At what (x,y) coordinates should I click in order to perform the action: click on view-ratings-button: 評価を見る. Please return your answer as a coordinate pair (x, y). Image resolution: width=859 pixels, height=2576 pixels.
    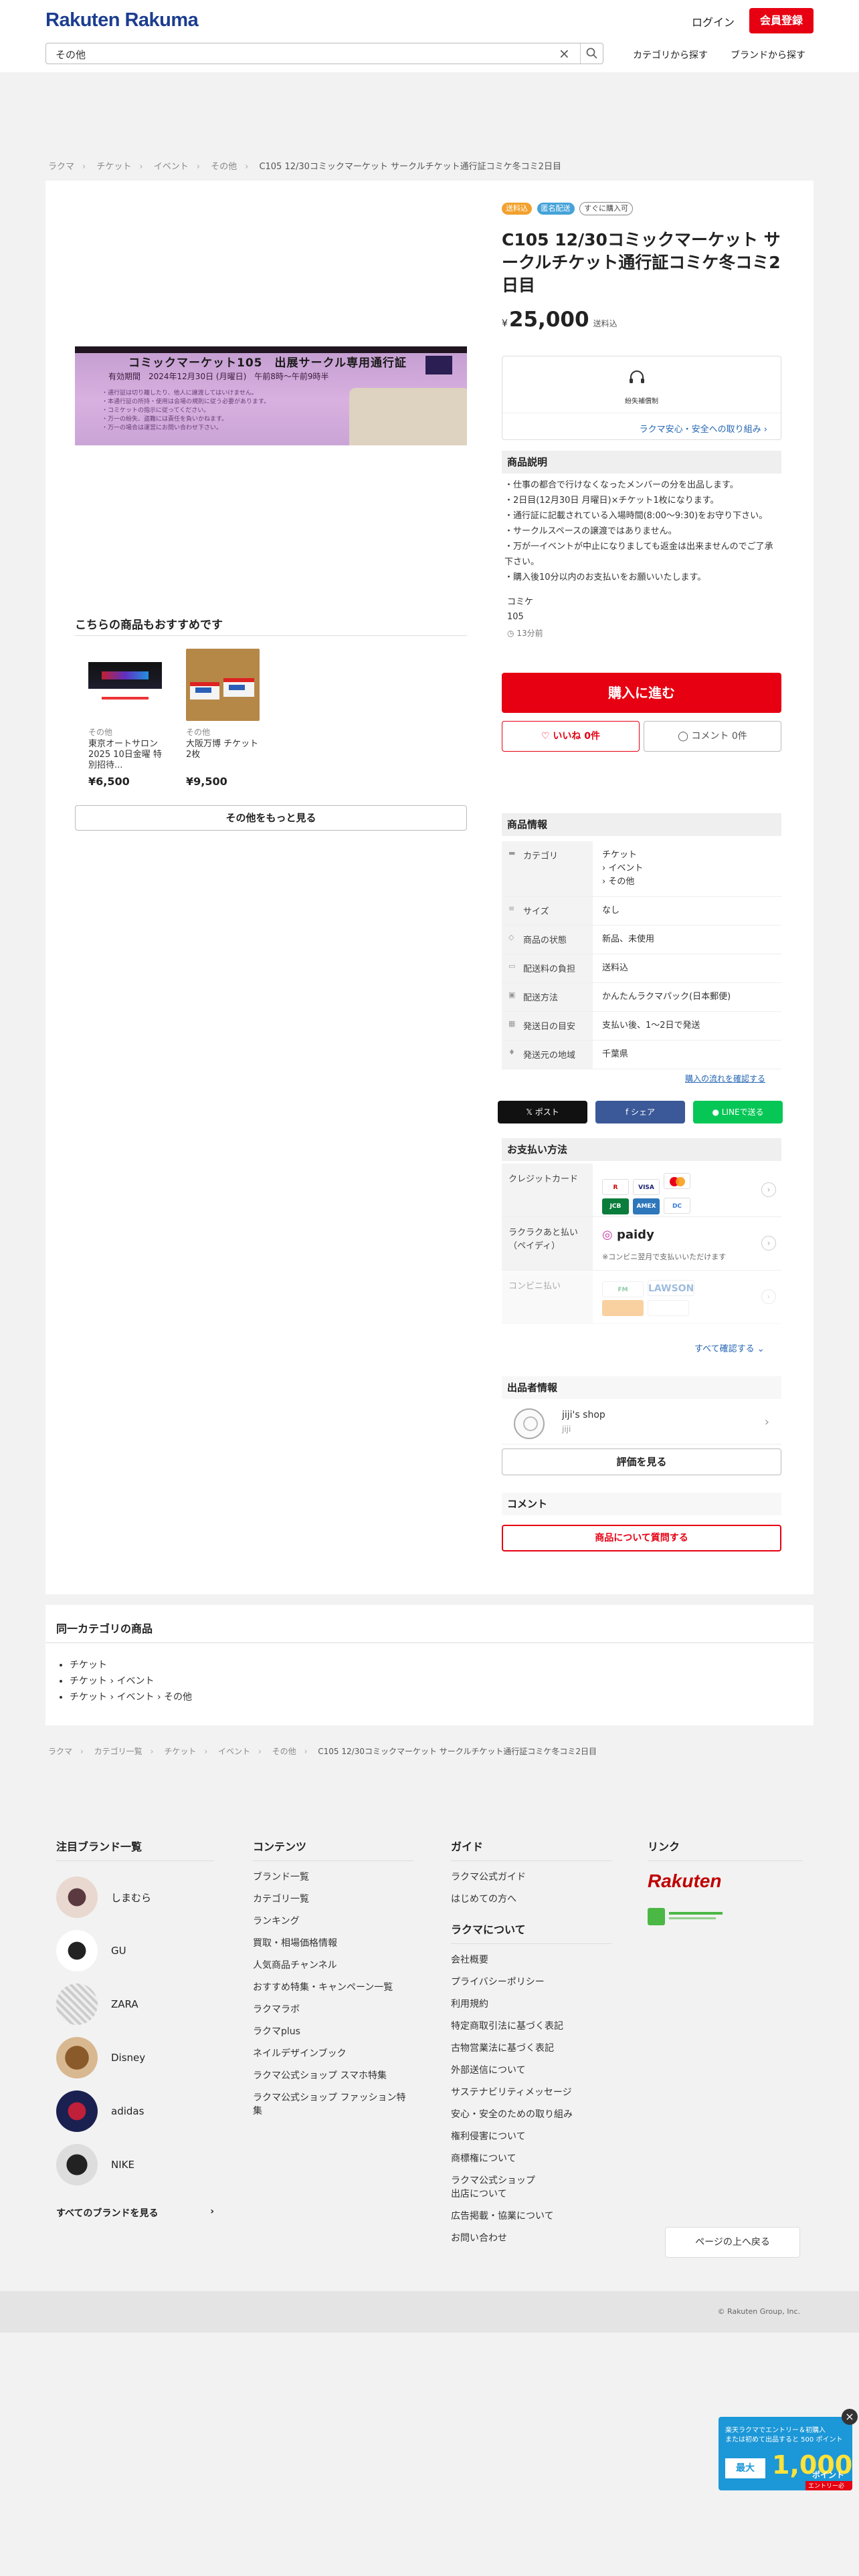
    Looking at the image, I should click on (641, 1461).